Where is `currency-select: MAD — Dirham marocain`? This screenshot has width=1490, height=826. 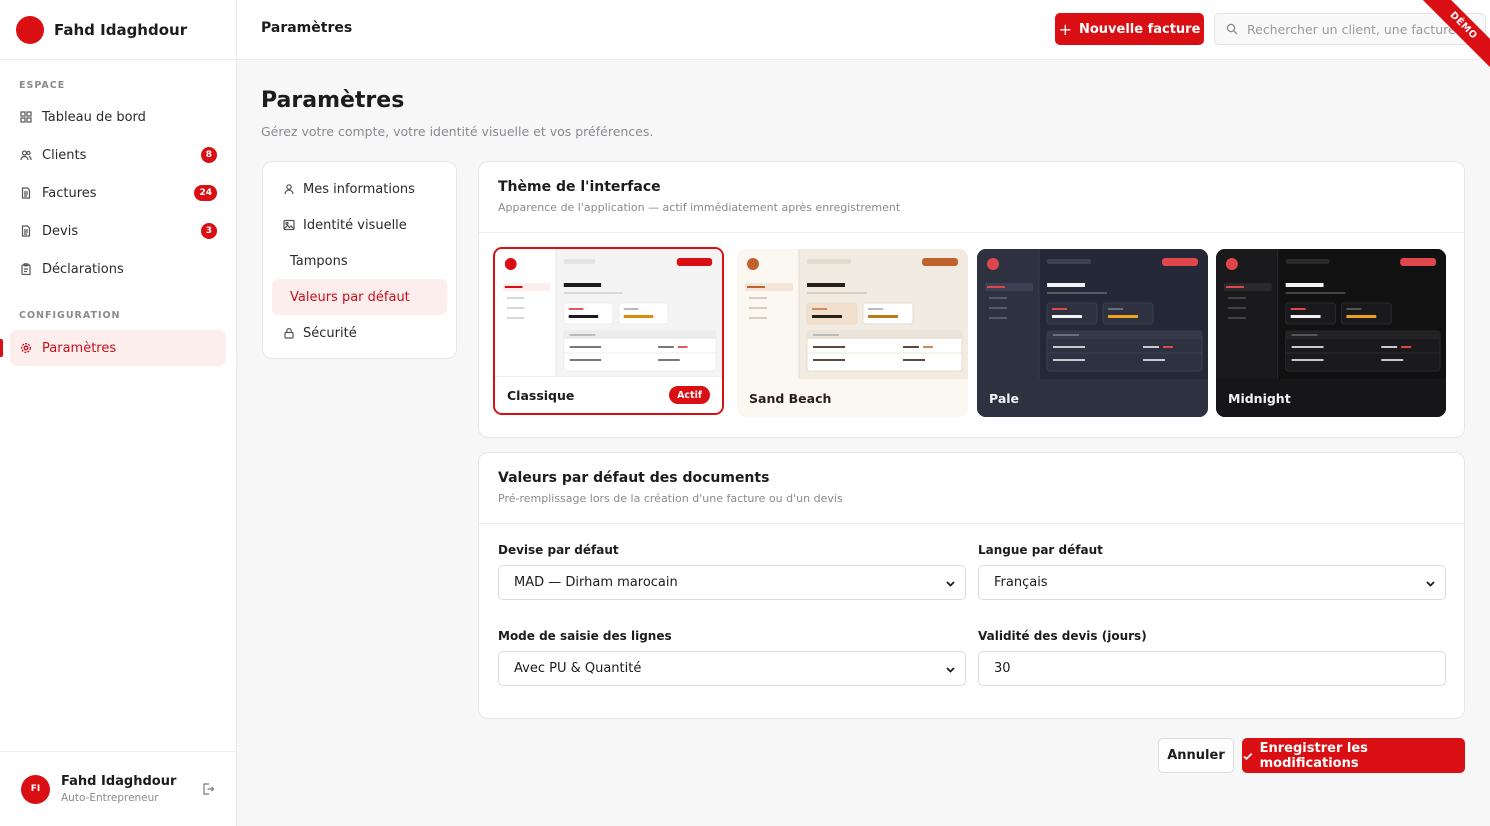
currency-select: MAD — Dirham marocain is located at coordinates (732, 582).